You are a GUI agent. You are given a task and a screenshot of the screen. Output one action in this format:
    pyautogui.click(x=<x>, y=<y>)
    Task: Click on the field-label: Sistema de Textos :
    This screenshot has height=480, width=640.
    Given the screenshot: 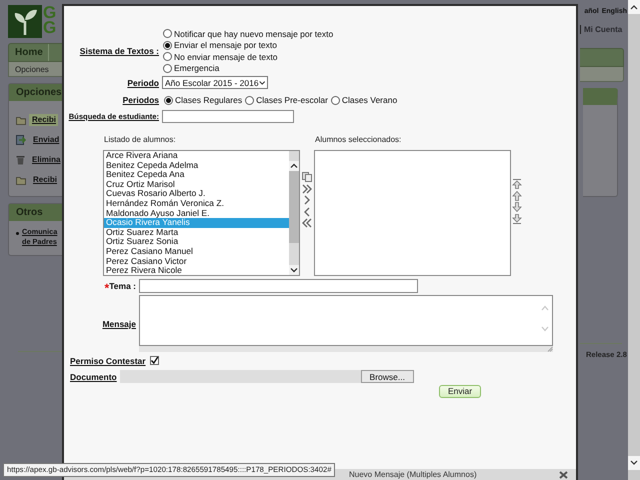 What is the action you would take?
    pyautogui.click(x=119, y=51)
    